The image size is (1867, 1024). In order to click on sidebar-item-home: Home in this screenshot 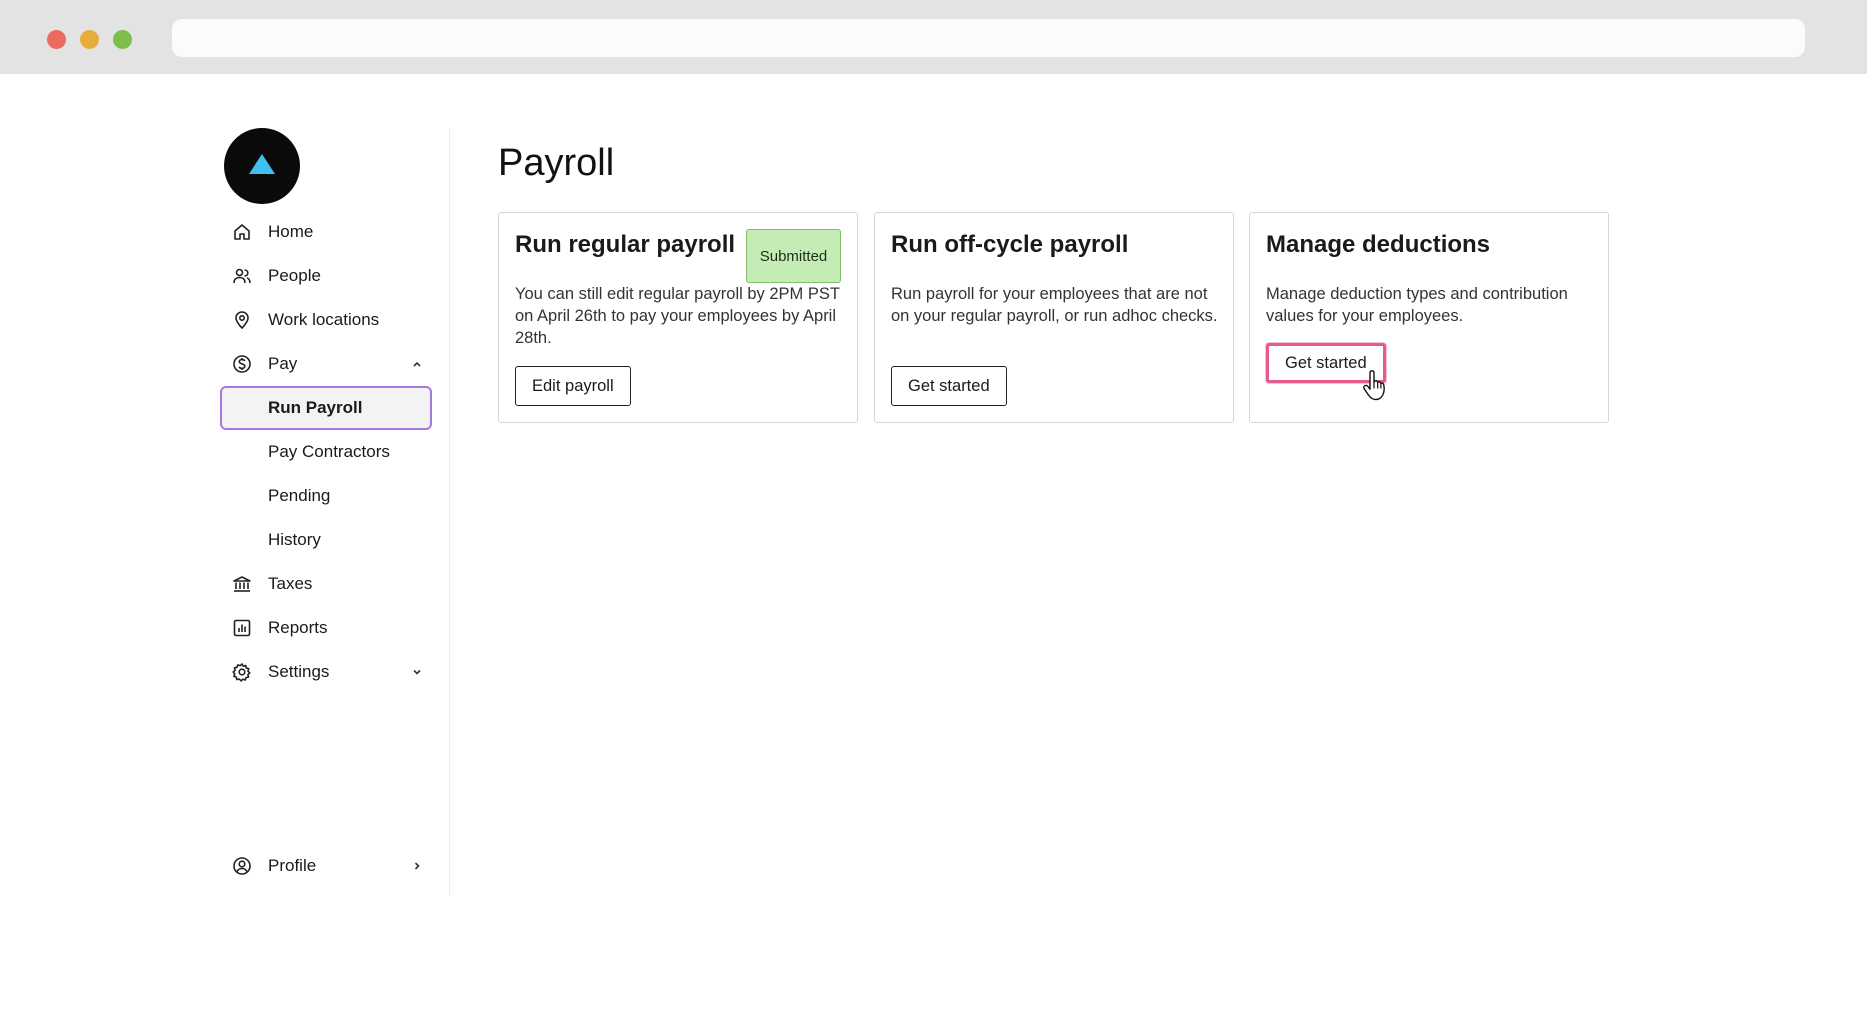, I will do `click(328, 232)`.